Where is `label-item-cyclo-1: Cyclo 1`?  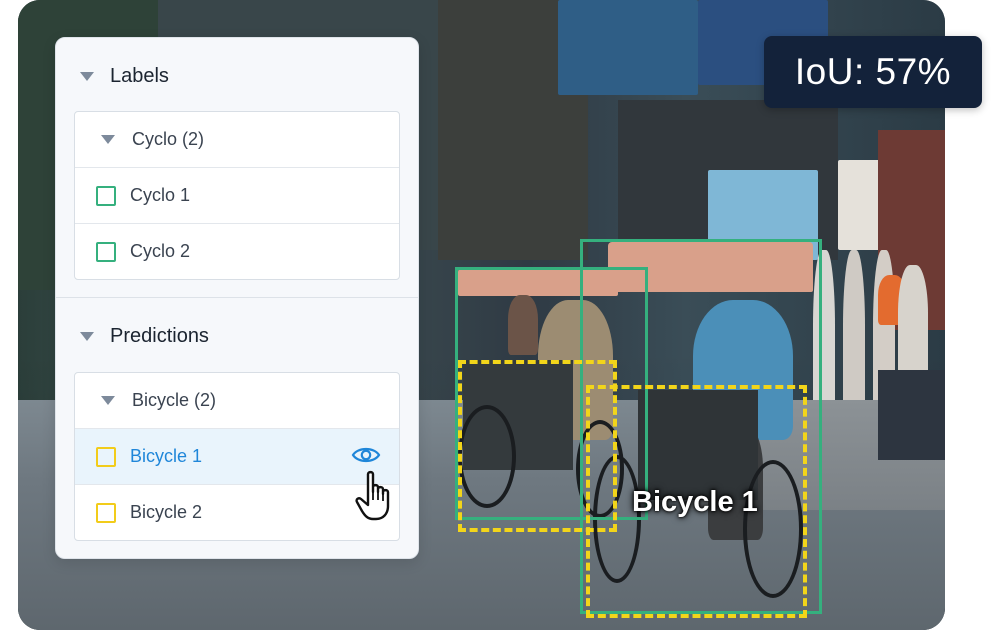 label-item-cyclo-1: Cyclo 1 is located at coordinates (237, 196).